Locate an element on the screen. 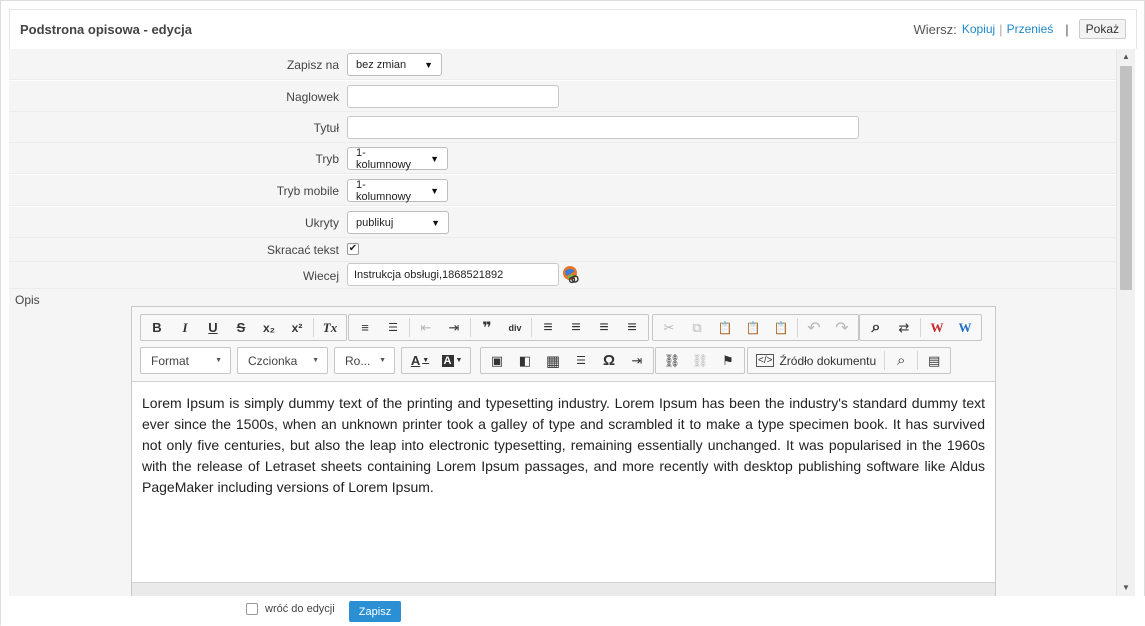 The width and height of the screenshot is (1145, 626). row-more: Wiecej is located at coordinates (562, 275).